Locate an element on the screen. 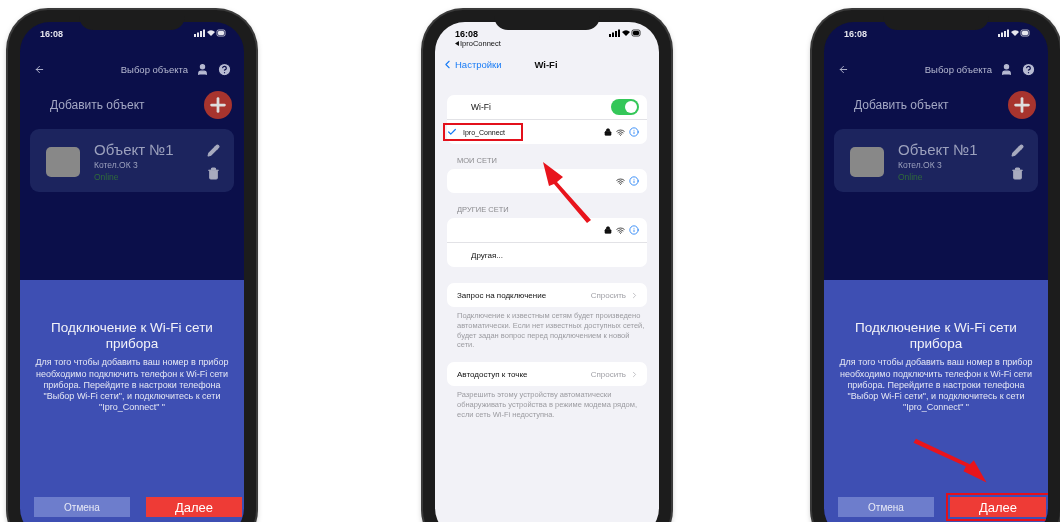 This screenshot has width=1060, height=522. back-triangle-icon is located at coordinates (457, 43).